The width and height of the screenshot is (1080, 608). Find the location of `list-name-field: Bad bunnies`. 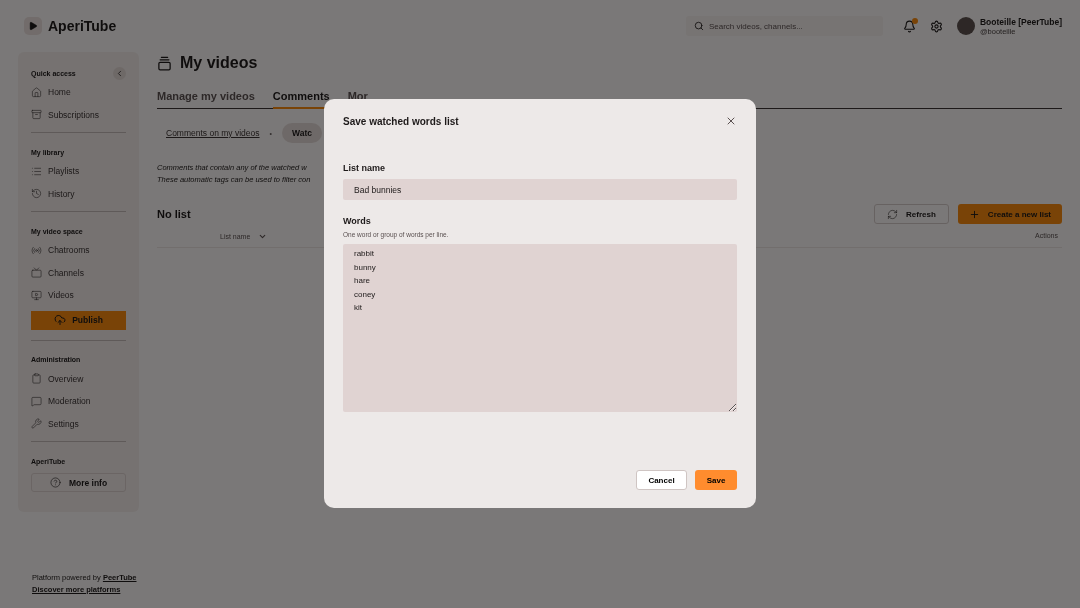

list-name-field: Bad bunnies is located at coordinates (540, 189).